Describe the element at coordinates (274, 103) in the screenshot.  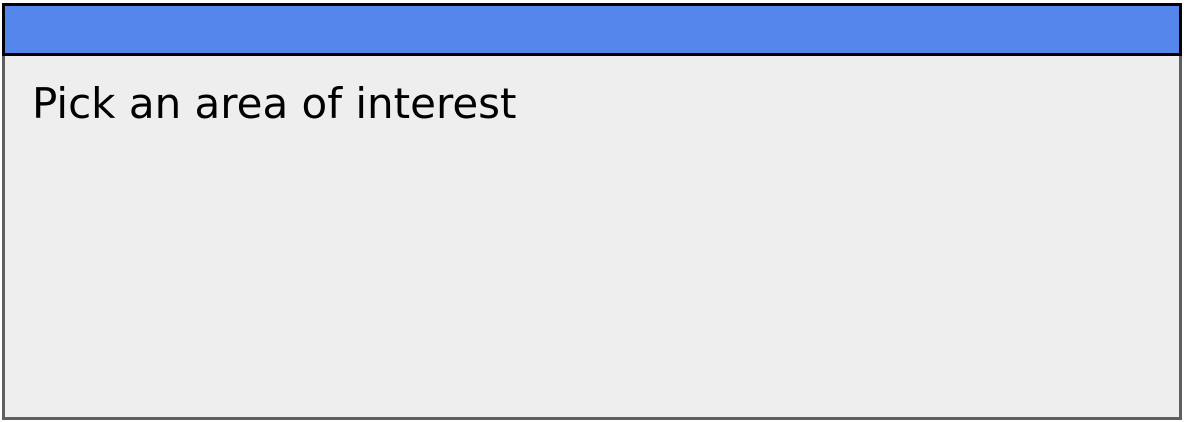
I see `prompt-label: Pick an area of interest` at that location.